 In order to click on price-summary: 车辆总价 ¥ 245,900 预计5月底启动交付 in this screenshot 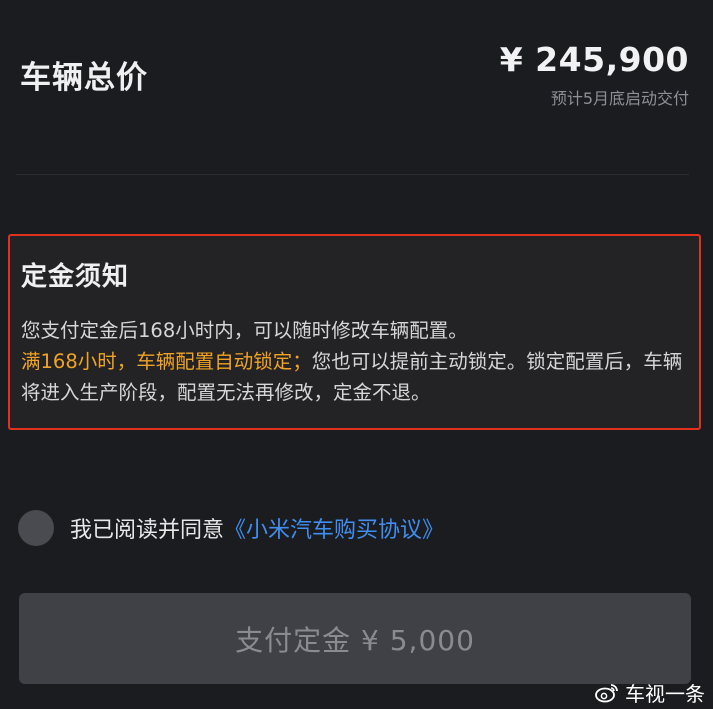, I will do `click(354, 74)`.